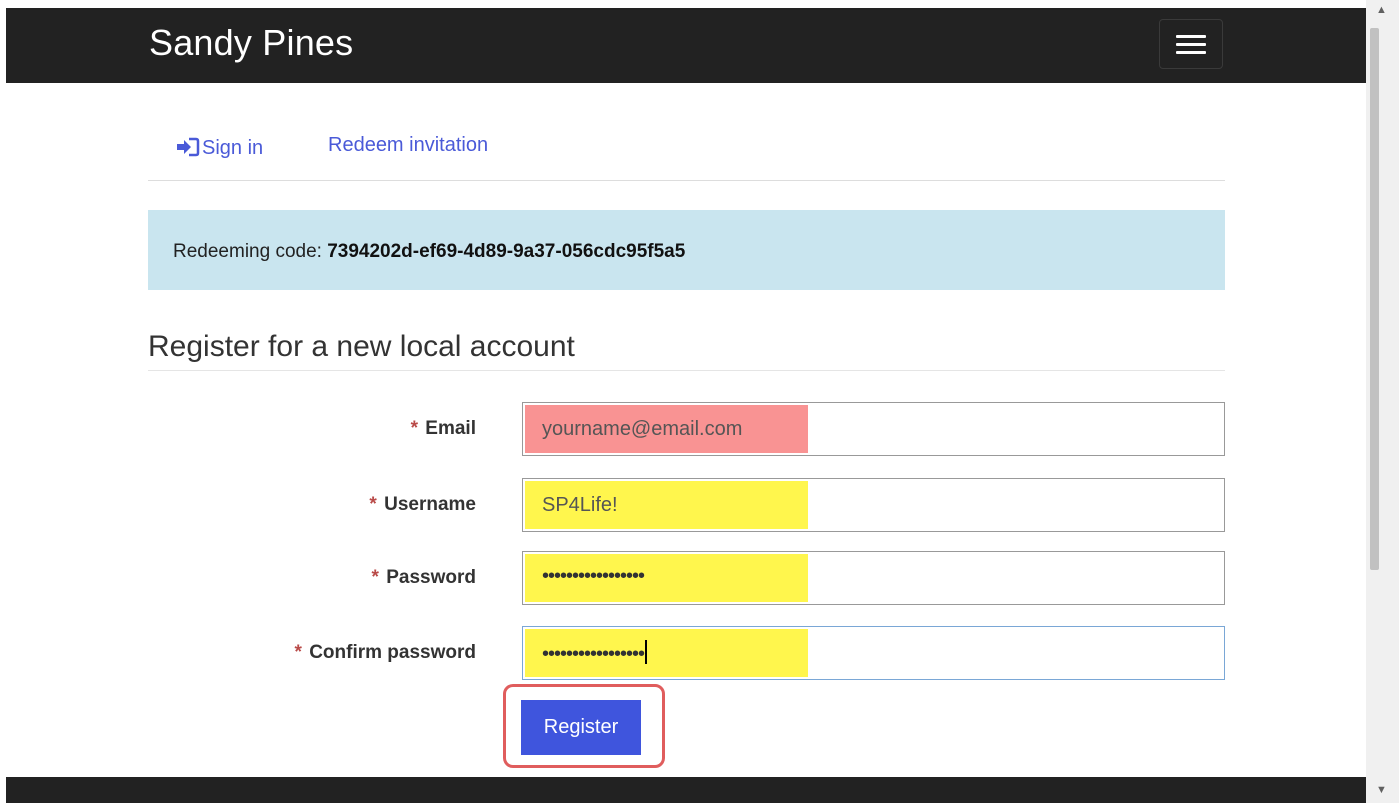 The width and height of the screenshot is (1399, 803). Describe the element at coordinates (873, 653) in the screenshot. I see `confirm-password-field: •••••••••••••••••` at that location.